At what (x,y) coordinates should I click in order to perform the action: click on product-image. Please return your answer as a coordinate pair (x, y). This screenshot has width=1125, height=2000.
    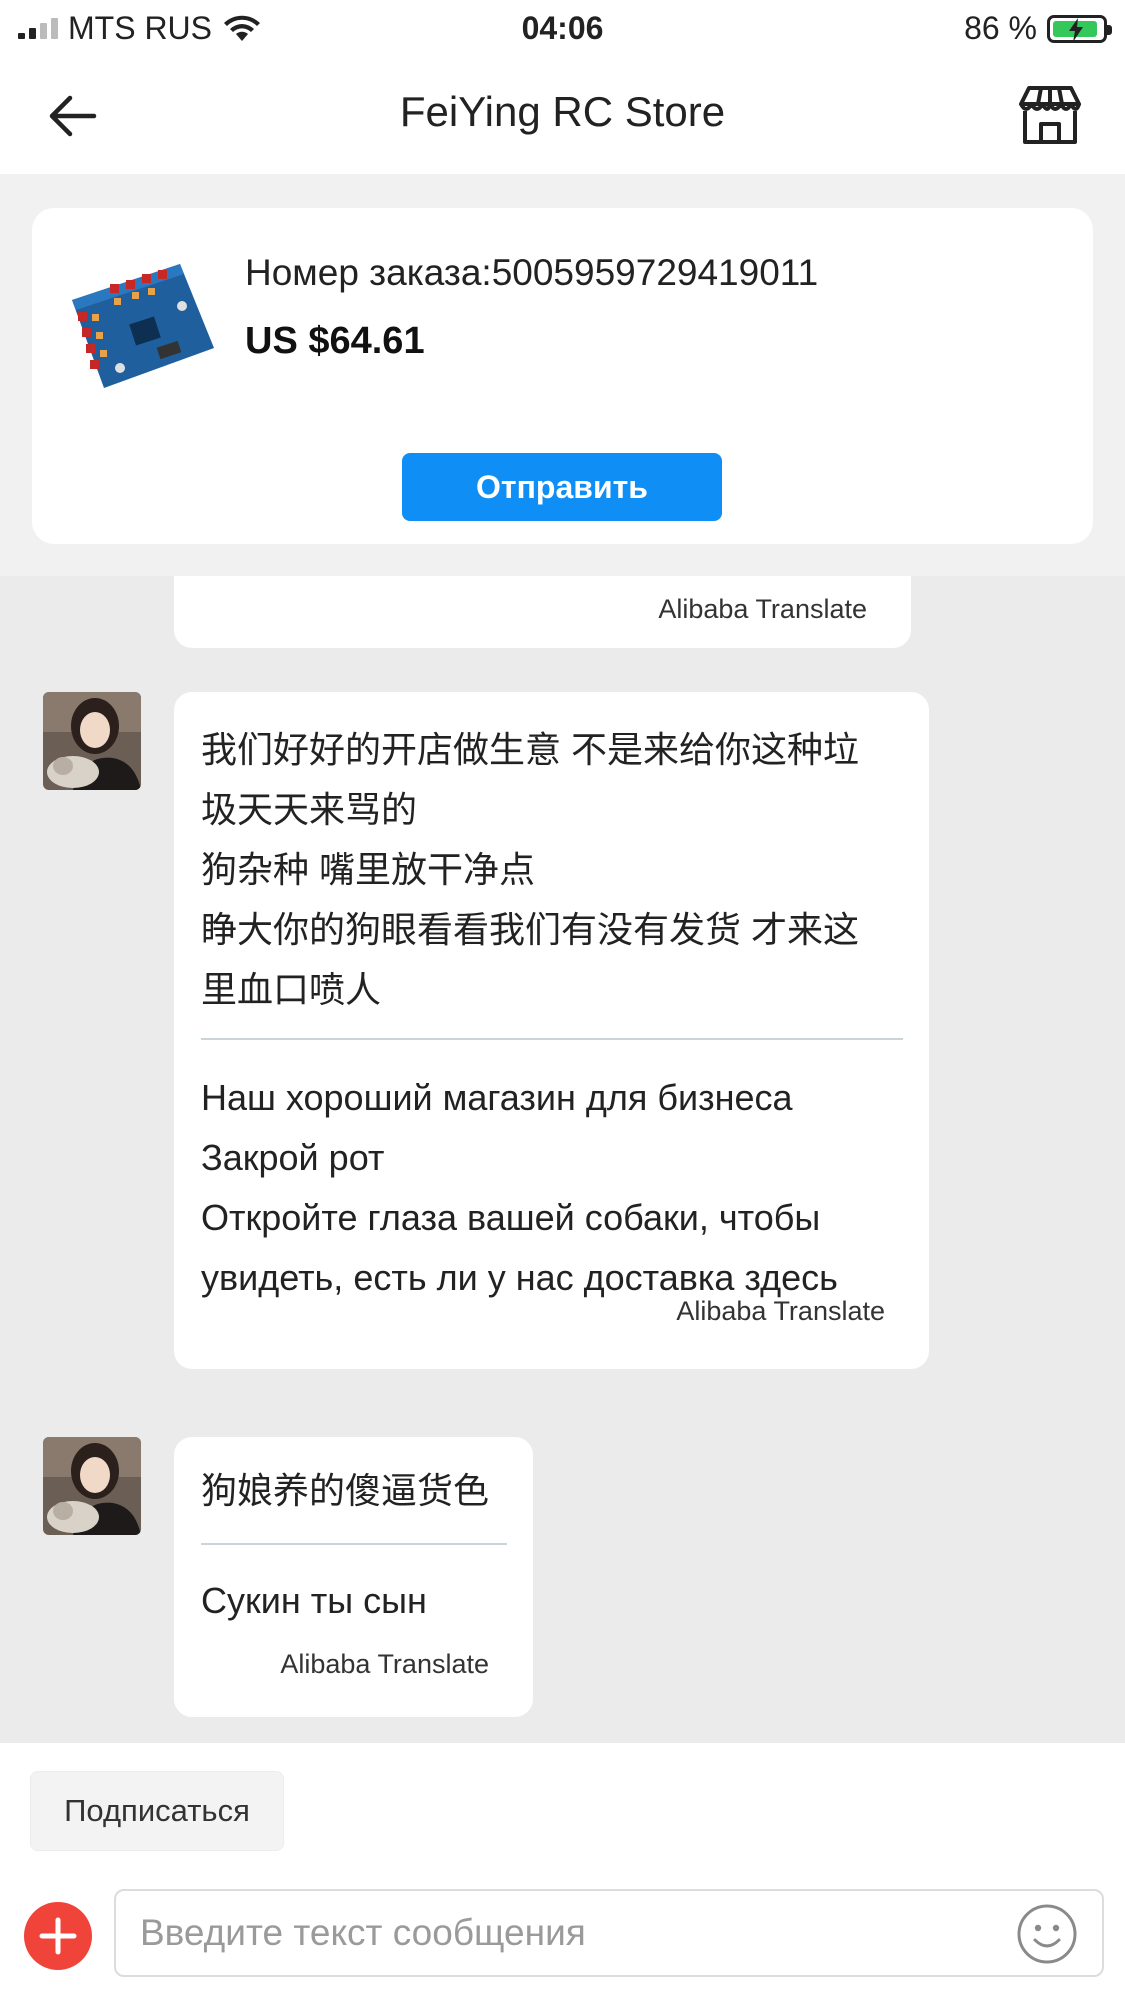
    Looking at the image, I should click on (143, 326).